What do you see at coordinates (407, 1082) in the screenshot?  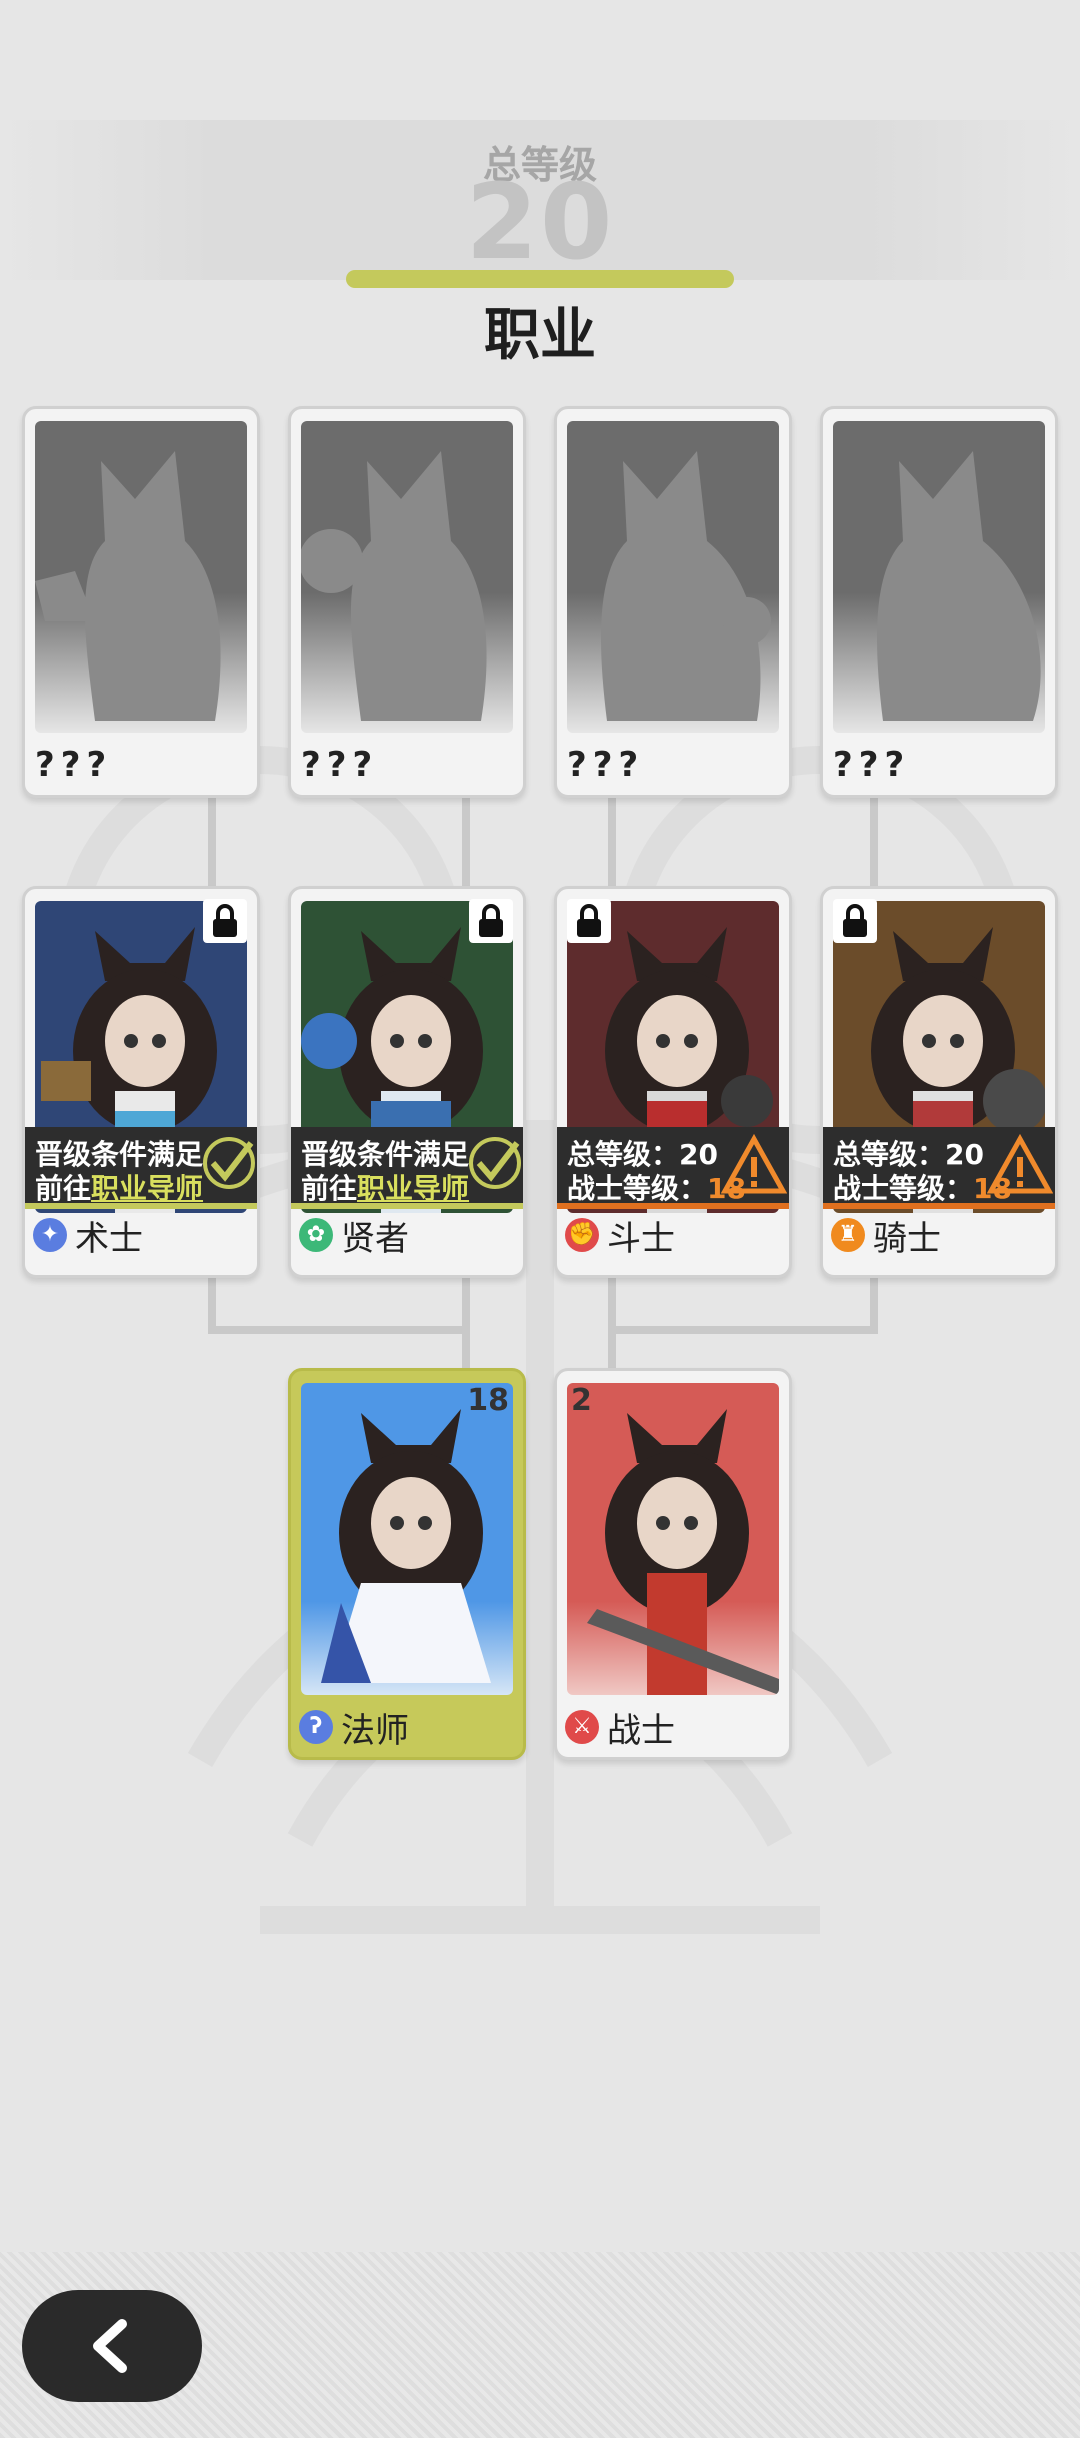 I see `class-card-sage: 晋级条件满足 前往职业导师 ✿ 贤者` at bounding box center [407, 1082].